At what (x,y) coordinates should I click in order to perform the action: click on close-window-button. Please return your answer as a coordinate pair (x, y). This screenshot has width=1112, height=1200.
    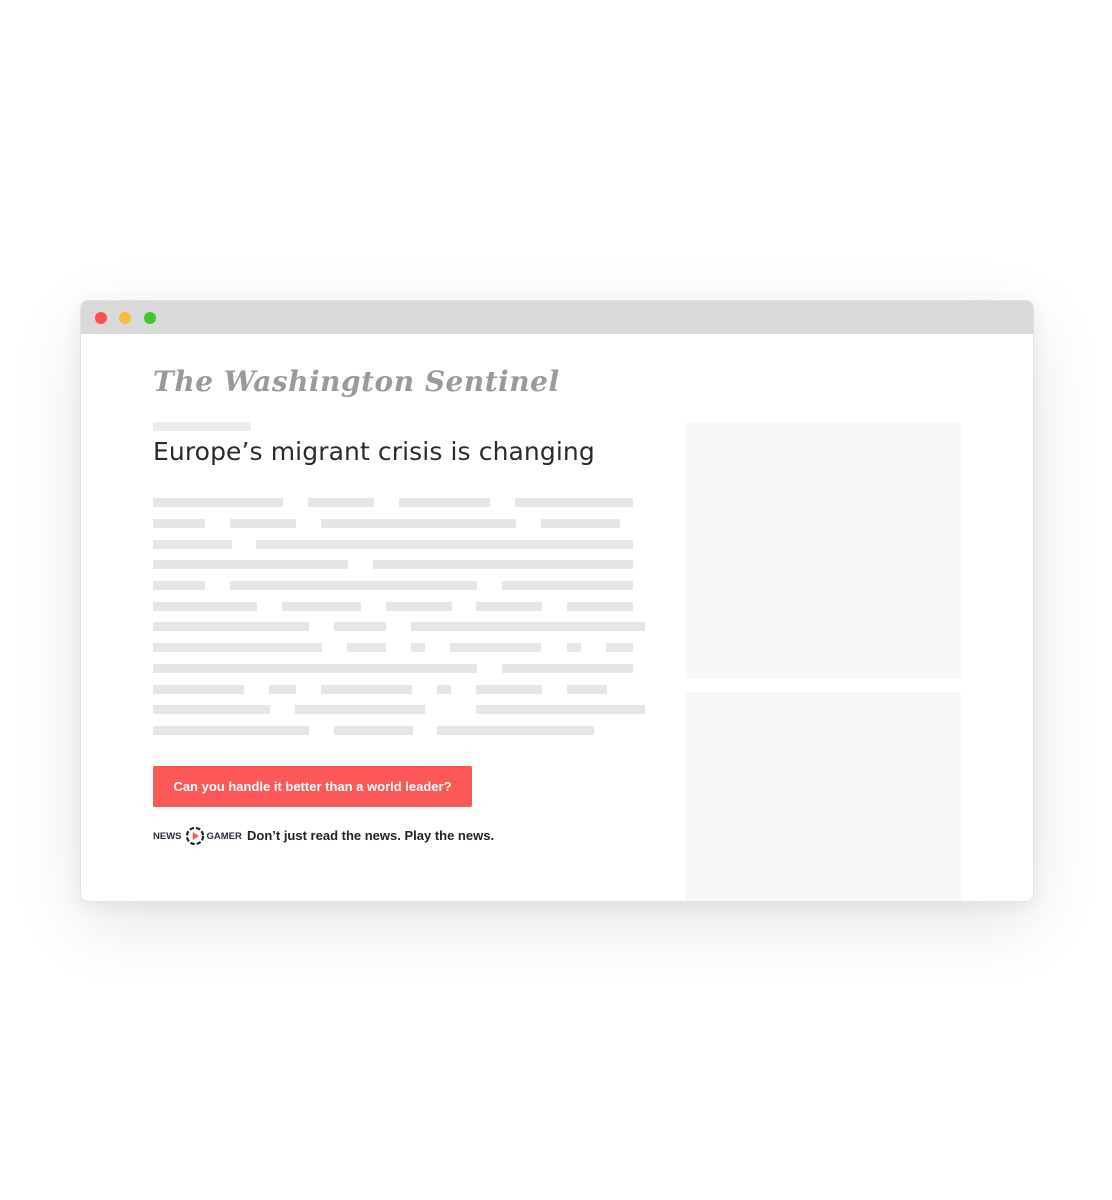
    Looking at the image, I should click on (101, 318).